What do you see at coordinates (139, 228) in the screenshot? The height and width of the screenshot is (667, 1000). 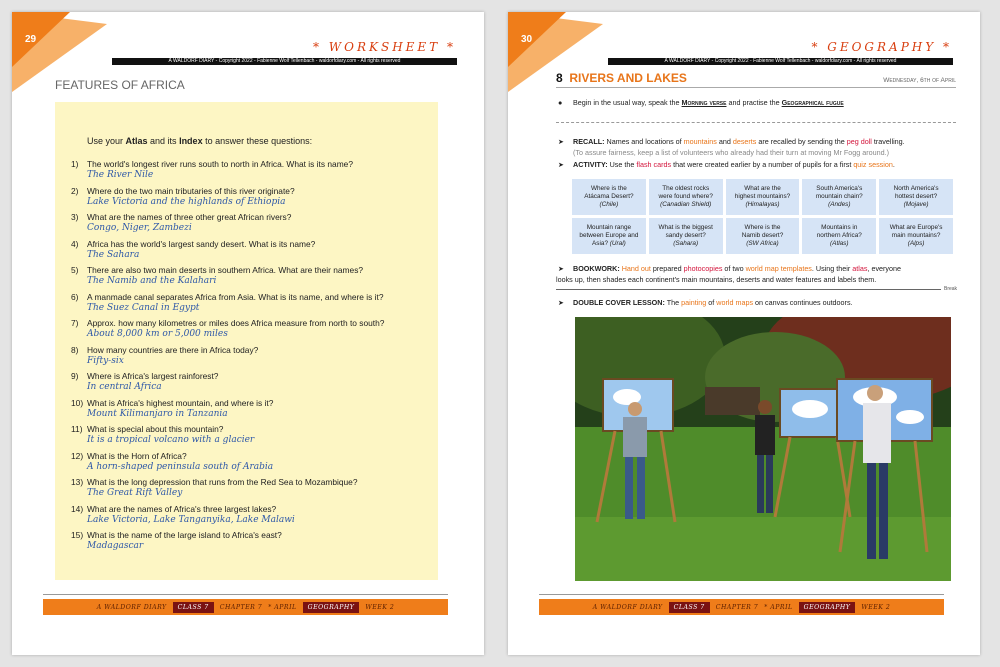 I see `answer-text: Congo, Niger, Zambezi` at bounding box center [139, 228].